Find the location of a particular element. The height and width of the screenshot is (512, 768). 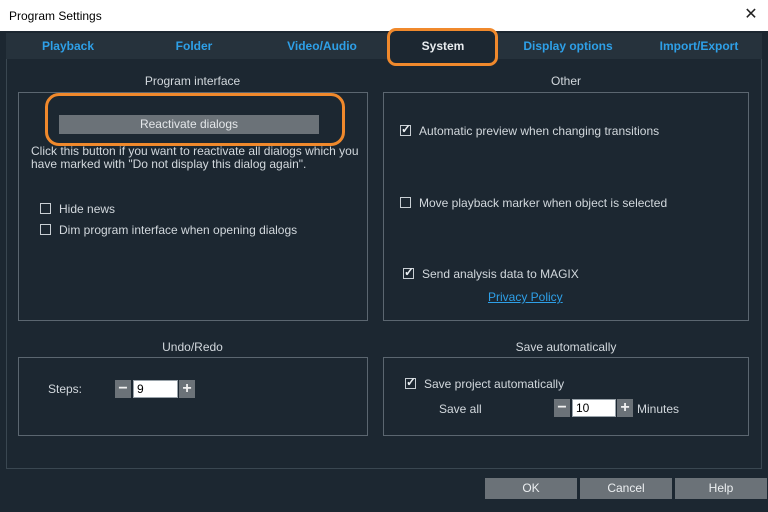

privacy-policy-link: Privacy Policy is located at coordinates (525, 297).